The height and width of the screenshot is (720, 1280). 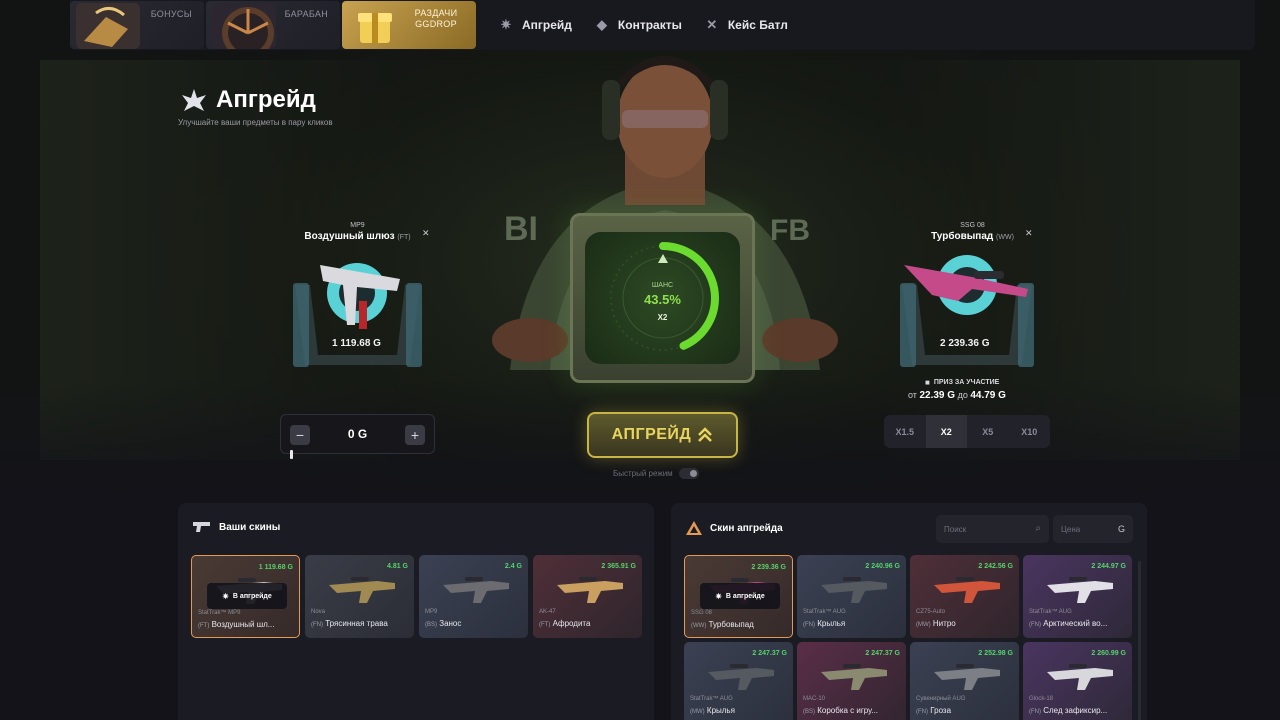 I want to click on target-price: 2 239.36 G, so click(x=965, y=343).